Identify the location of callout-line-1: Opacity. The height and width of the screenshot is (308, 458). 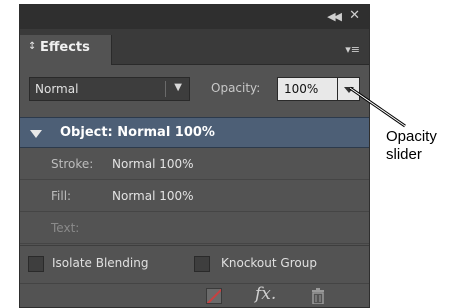
(411, 136).